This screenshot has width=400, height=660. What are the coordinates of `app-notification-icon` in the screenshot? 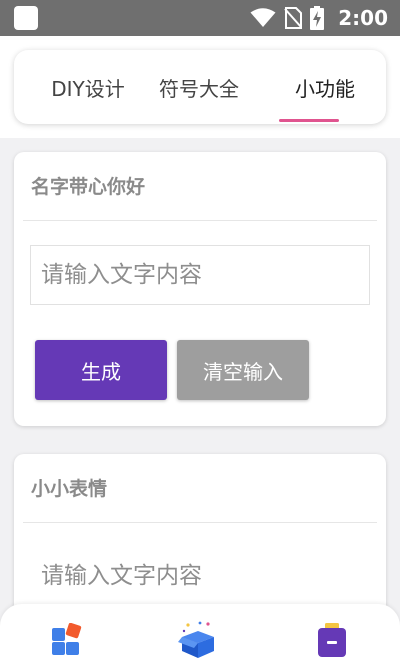 It's located at (26, 18).